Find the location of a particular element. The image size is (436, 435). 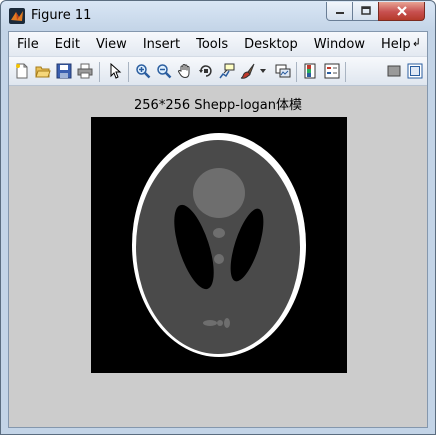

show-plot-tools-button is located at coordinates (415, 71).